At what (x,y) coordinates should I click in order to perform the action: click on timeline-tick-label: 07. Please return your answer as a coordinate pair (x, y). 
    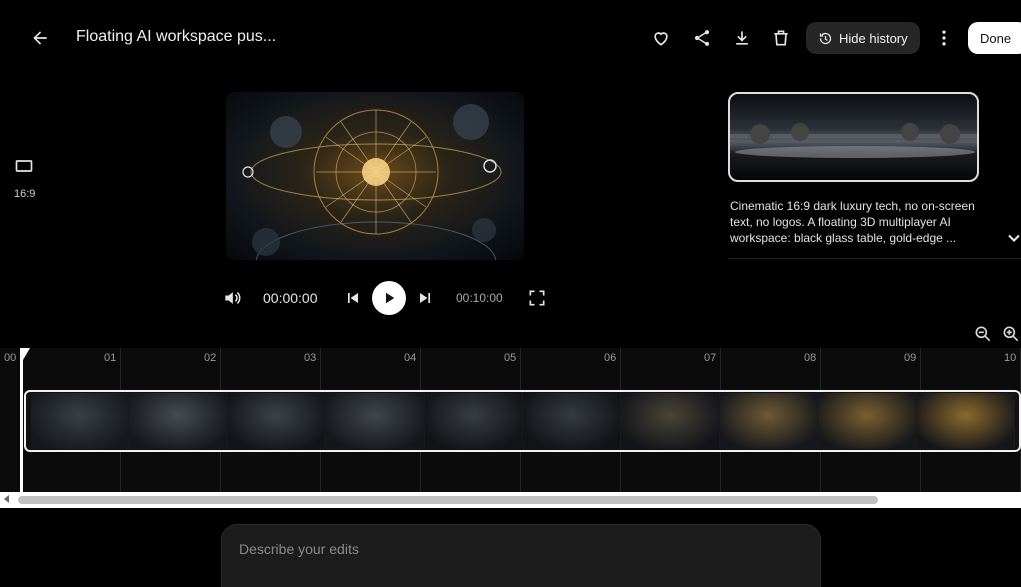
    Looking at the image, I should click on (710, 358).